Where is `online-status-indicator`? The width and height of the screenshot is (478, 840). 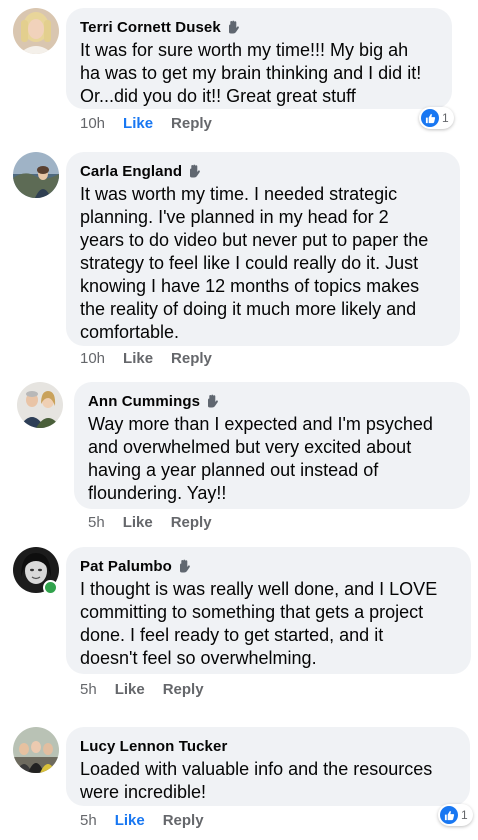
online-status-indicator is located at coordinates (50, 587).